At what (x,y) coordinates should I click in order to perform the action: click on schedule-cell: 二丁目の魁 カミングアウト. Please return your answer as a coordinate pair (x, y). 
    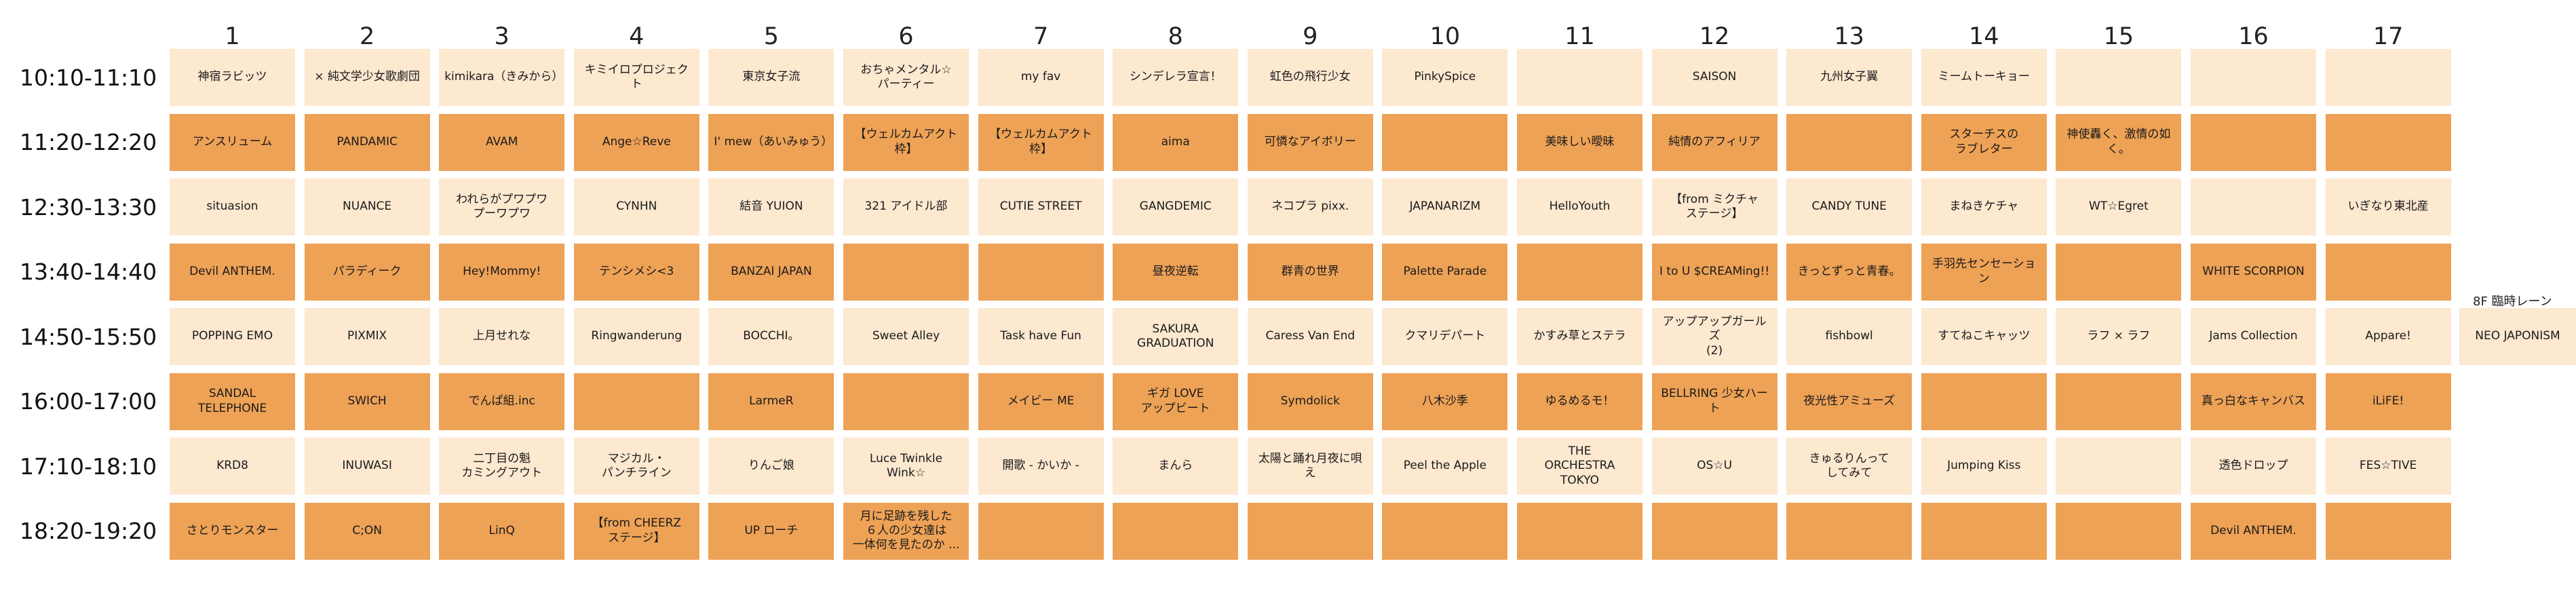
    Looking at the image, I should click on (502, 466).